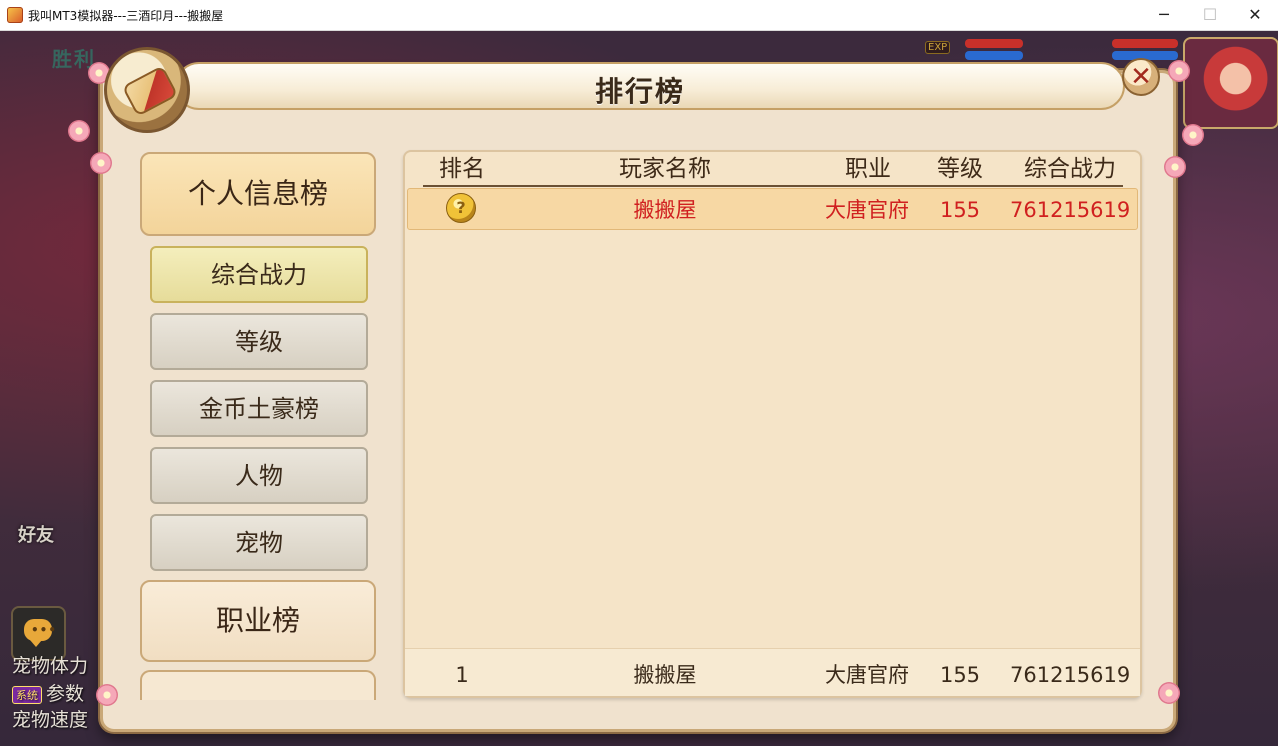 The height and width of the screenshot is (746, 1278). I want to click on column-header-class: 职业, so click(868, 169).